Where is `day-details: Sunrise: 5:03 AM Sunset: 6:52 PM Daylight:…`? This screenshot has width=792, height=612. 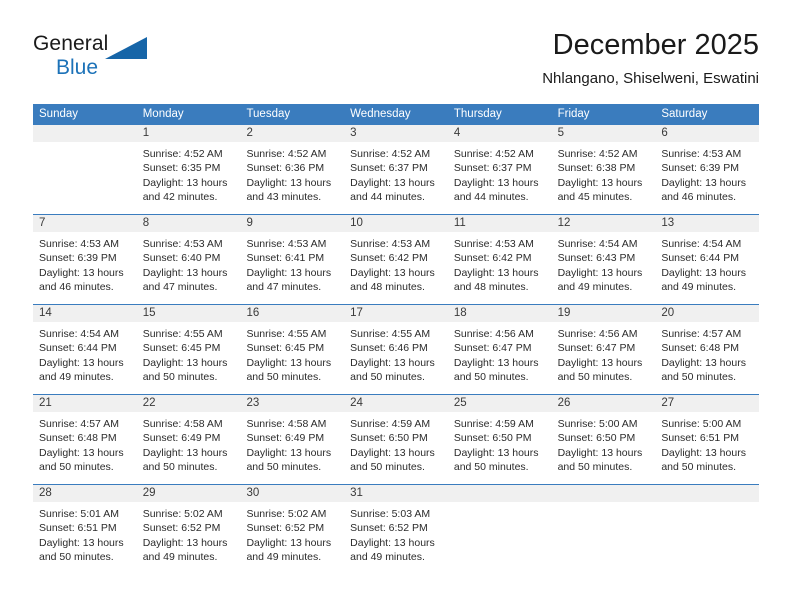 day-details: Sunrise: 5:03 AM Sunset: 6:52 PM Daylight:… is located at coordinates (396, 533).